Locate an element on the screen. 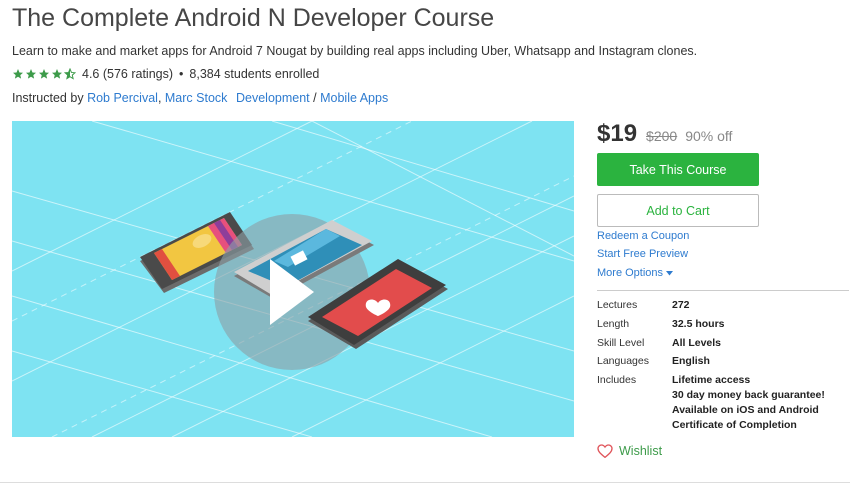 The height and width of the screenshot is (485, 850). instructed-by: Instructed by Rob Percival, Marc Stock is located at coordinates (119, 98).